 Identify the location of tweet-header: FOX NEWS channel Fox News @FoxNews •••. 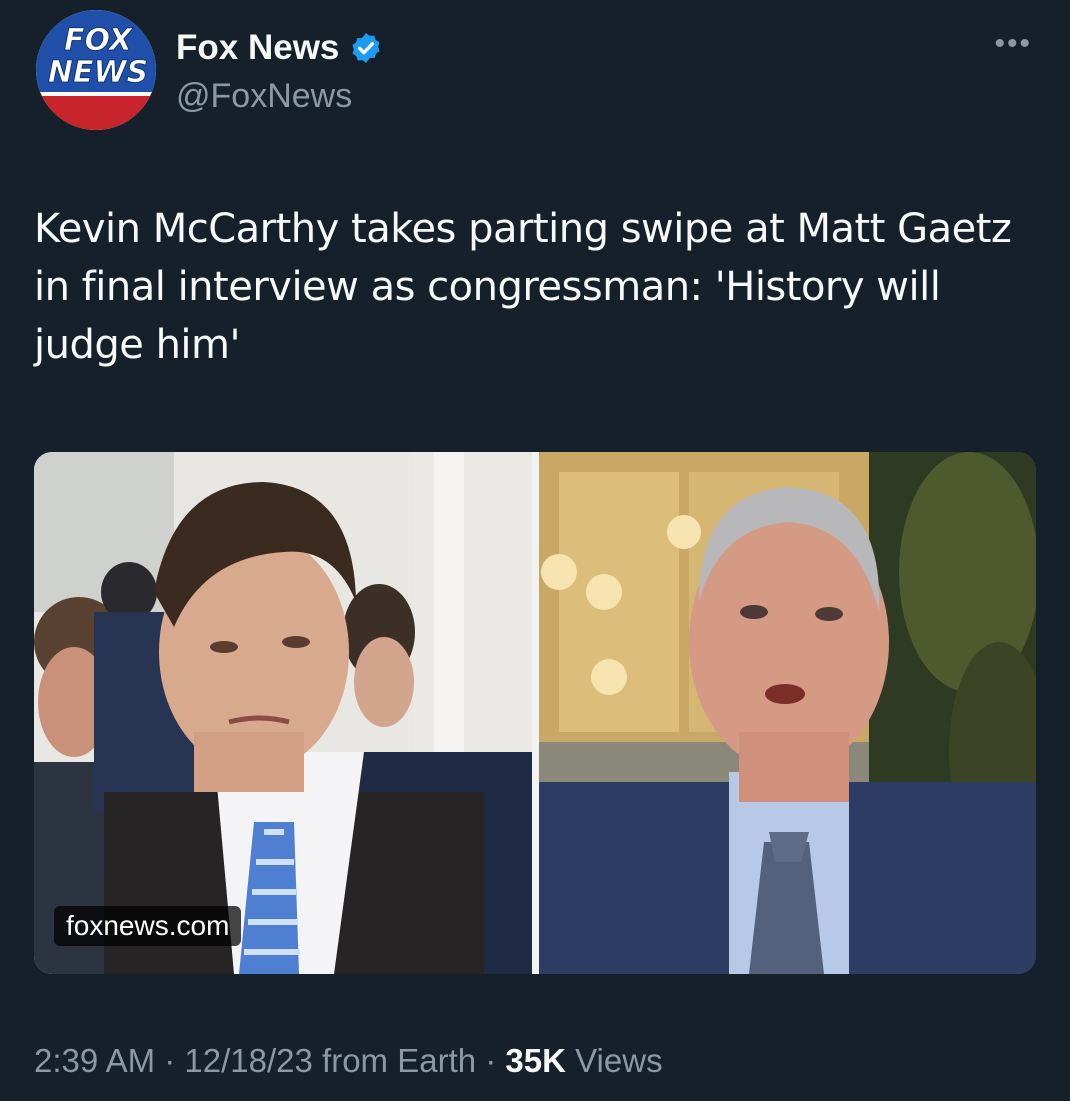
(552, 73).